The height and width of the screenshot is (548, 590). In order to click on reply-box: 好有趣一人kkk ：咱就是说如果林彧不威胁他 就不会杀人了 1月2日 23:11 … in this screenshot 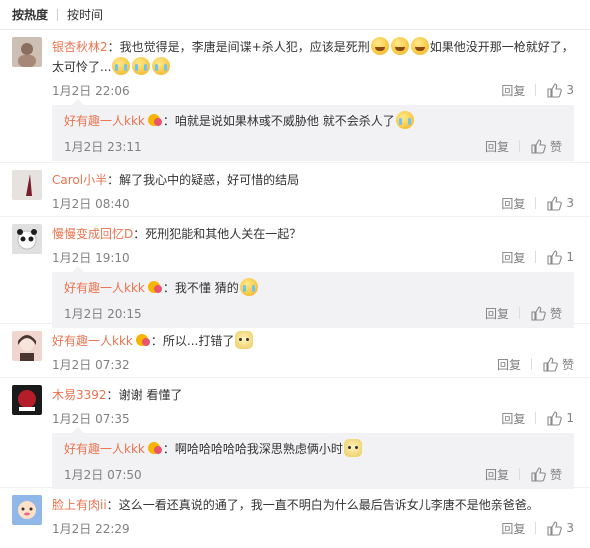, I will do `click(313, 130)`.